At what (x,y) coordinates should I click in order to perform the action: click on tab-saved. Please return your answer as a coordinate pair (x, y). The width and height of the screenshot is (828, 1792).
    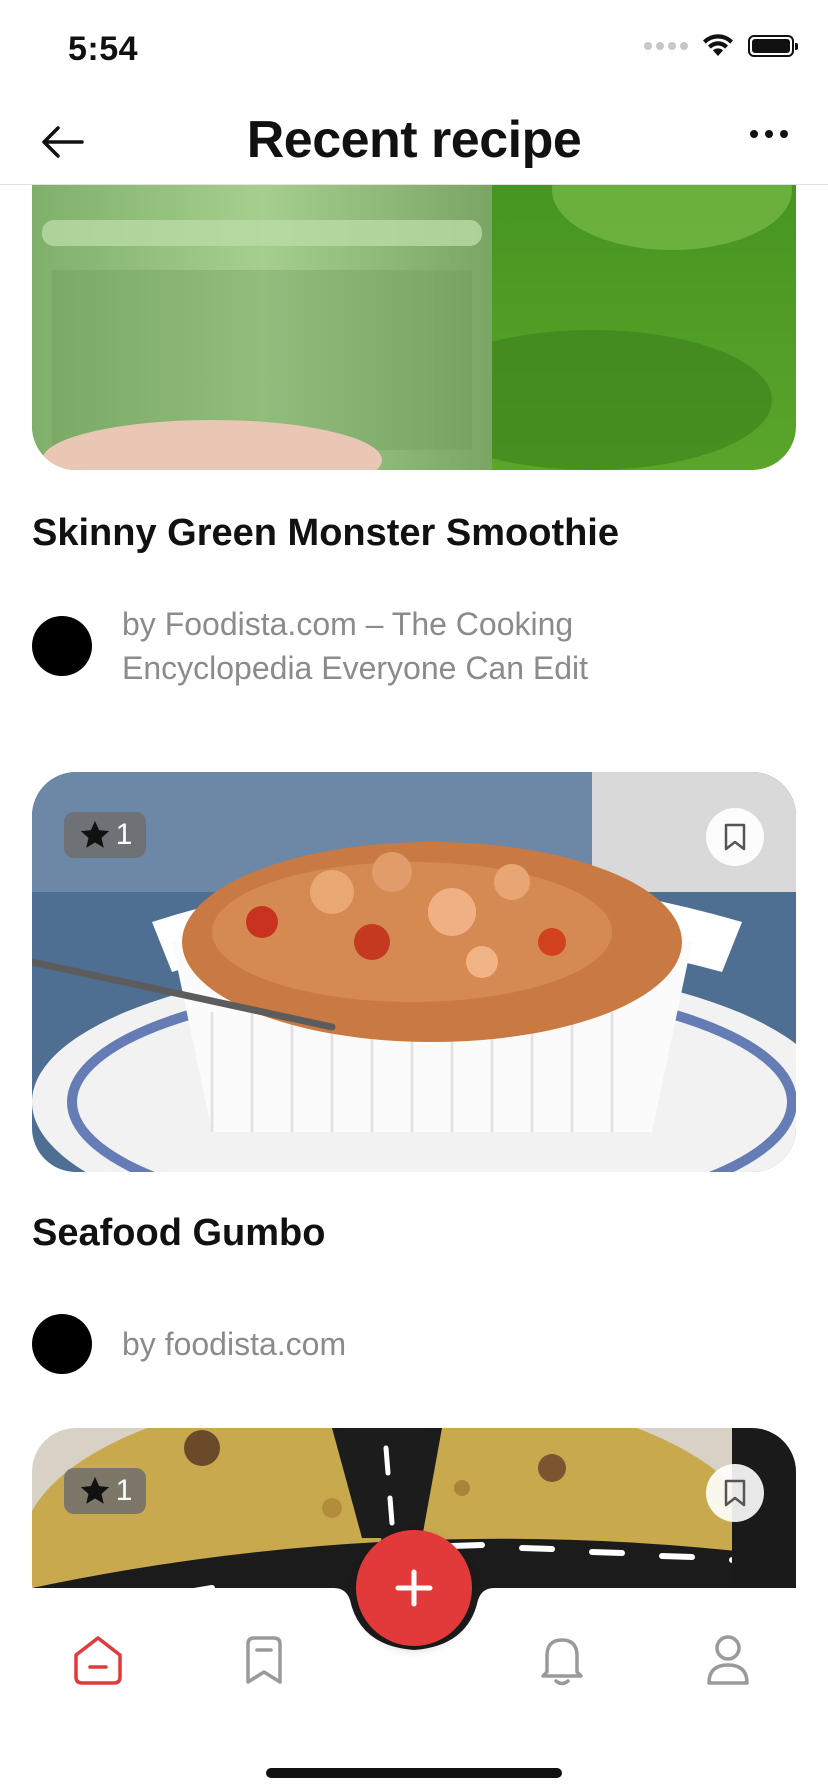
    Looking at the image, I should click on (264, 1660).